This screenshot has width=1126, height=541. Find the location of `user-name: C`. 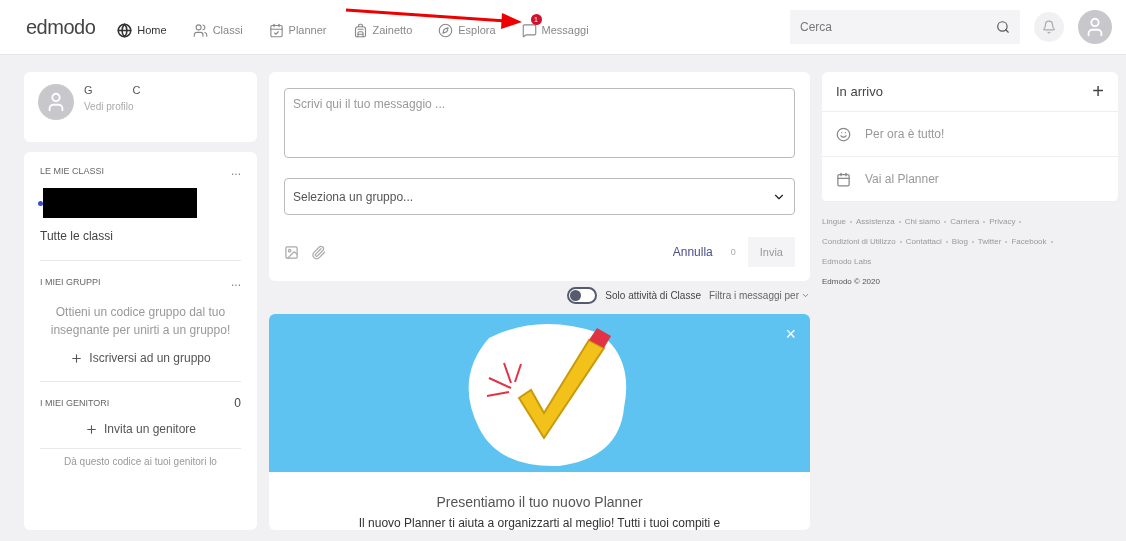

user-name: C is located at coordinates (136, 90).